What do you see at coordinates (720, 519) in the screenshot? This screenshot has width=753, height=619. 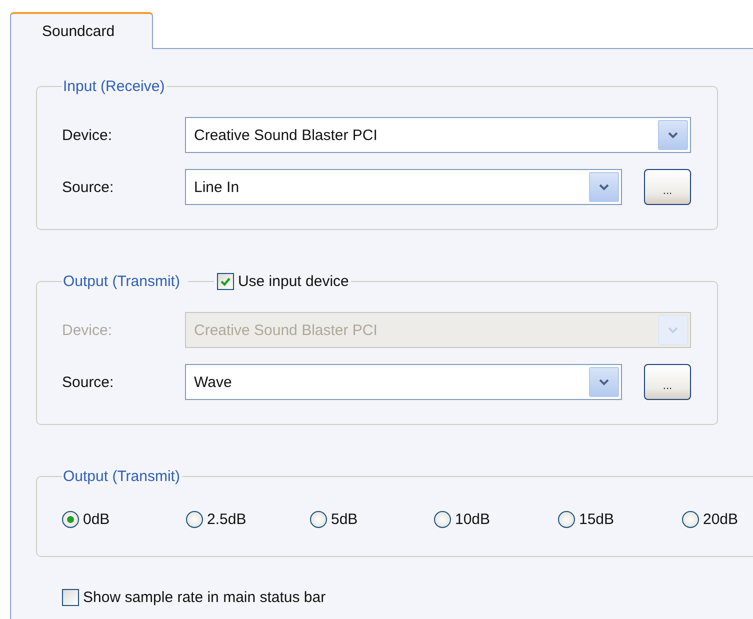 I see `radio-label: 20dB` at bounding box center [720, 519].